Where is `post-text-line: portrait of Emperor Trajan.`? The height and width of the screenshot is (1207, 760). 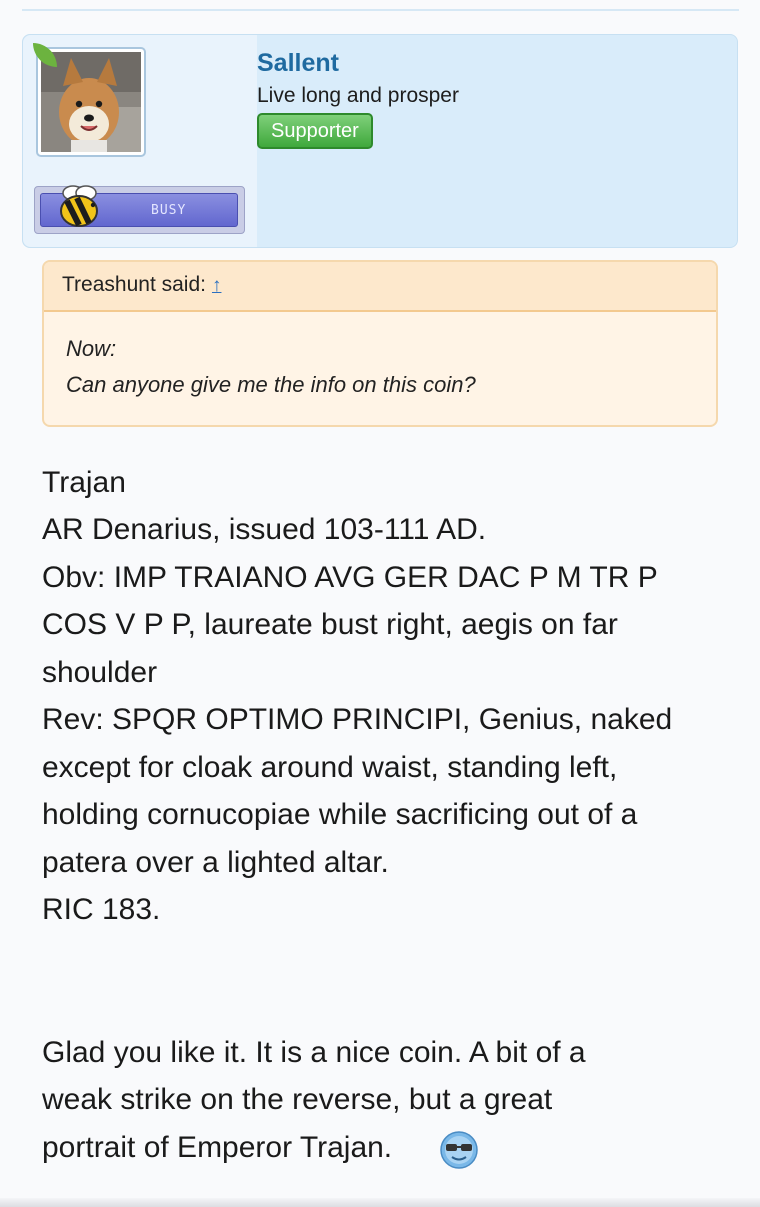 post-text-line: portrait of Emperor Trajan. is located at coordinates (217, 1147).